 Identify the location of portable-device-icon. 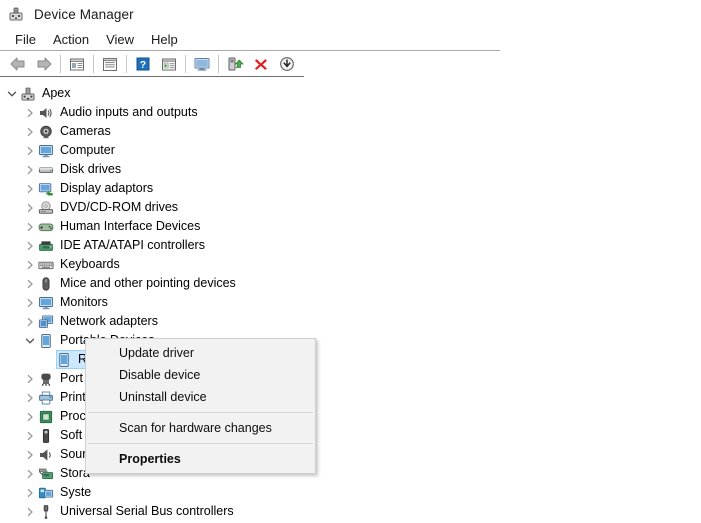
(46, 341).